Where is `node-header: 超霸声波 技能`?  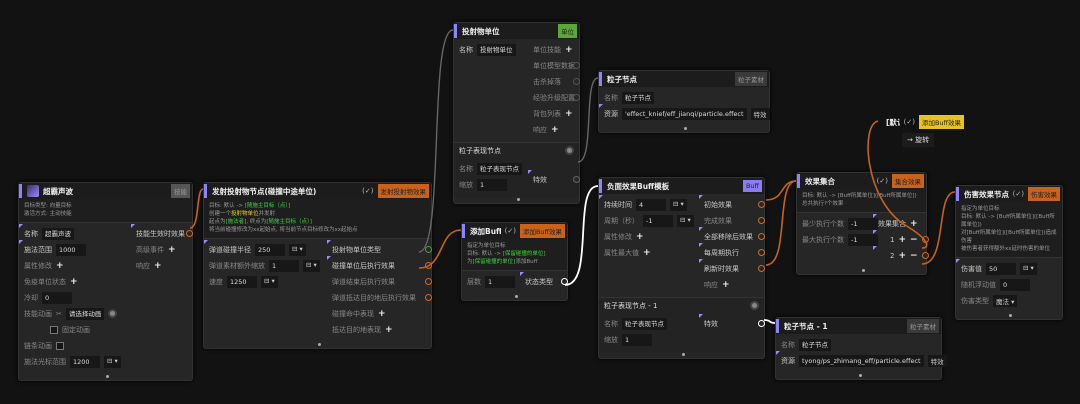
node-header: 超霸声波 技能 is located at coordinates (105, 191).